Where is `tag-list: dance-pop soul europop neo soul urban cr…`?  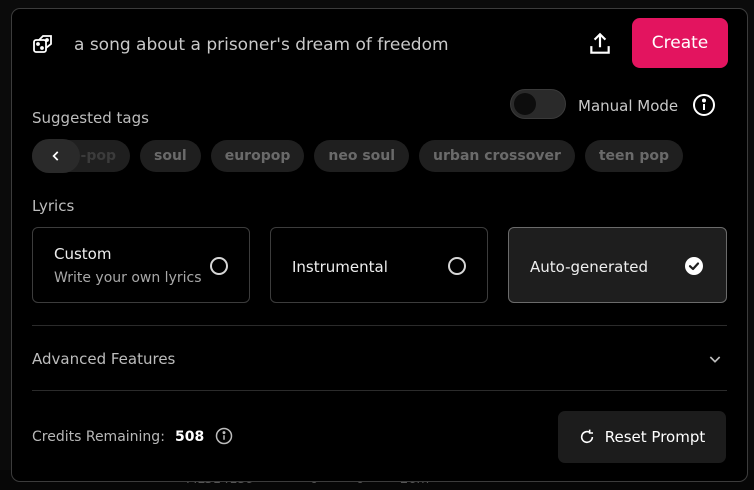
tag-list: dance-pop soul europop neo soul urban cr… is located at coordinates (358, 156).